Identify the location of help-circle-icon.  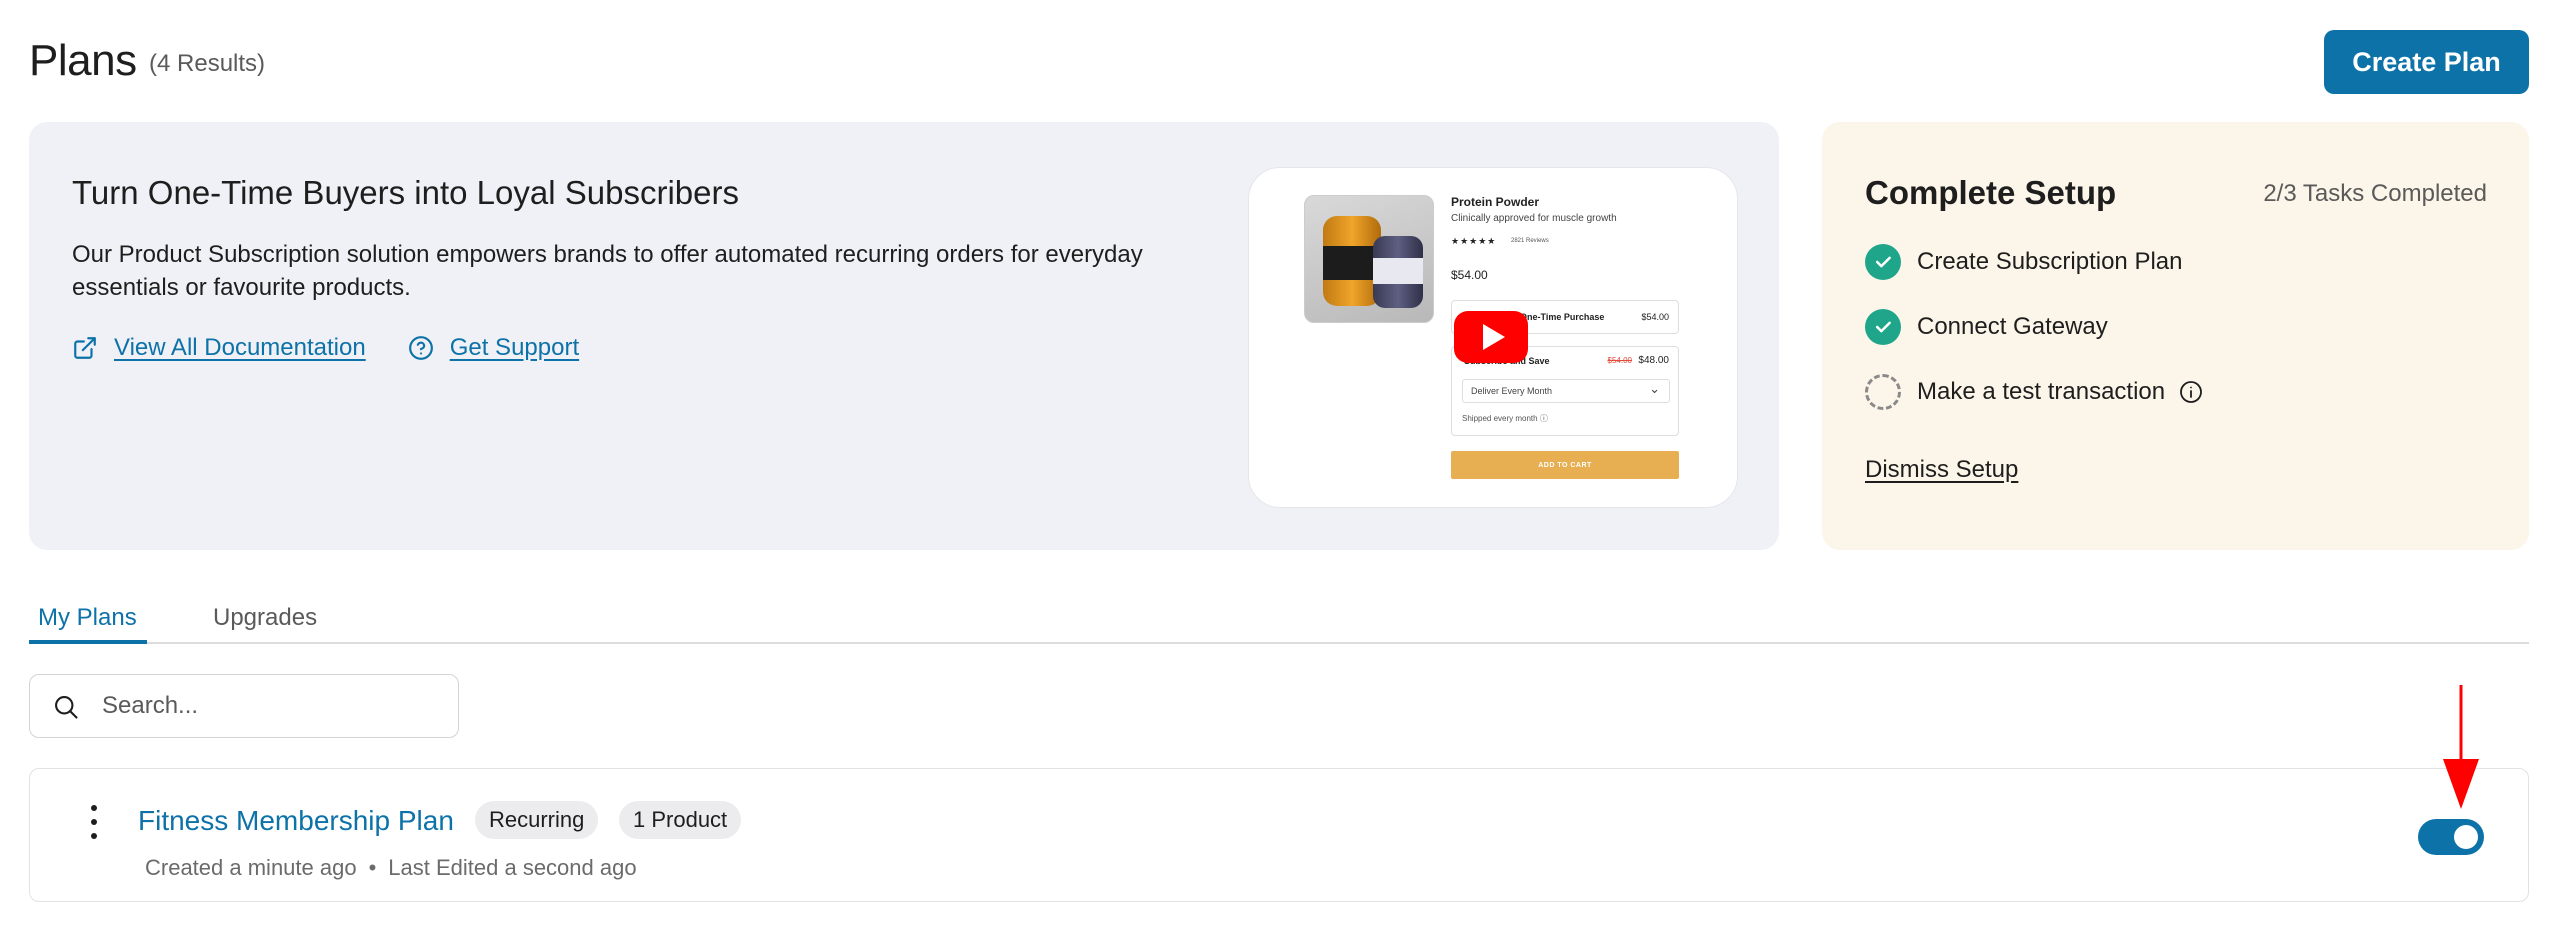
(420, 348).